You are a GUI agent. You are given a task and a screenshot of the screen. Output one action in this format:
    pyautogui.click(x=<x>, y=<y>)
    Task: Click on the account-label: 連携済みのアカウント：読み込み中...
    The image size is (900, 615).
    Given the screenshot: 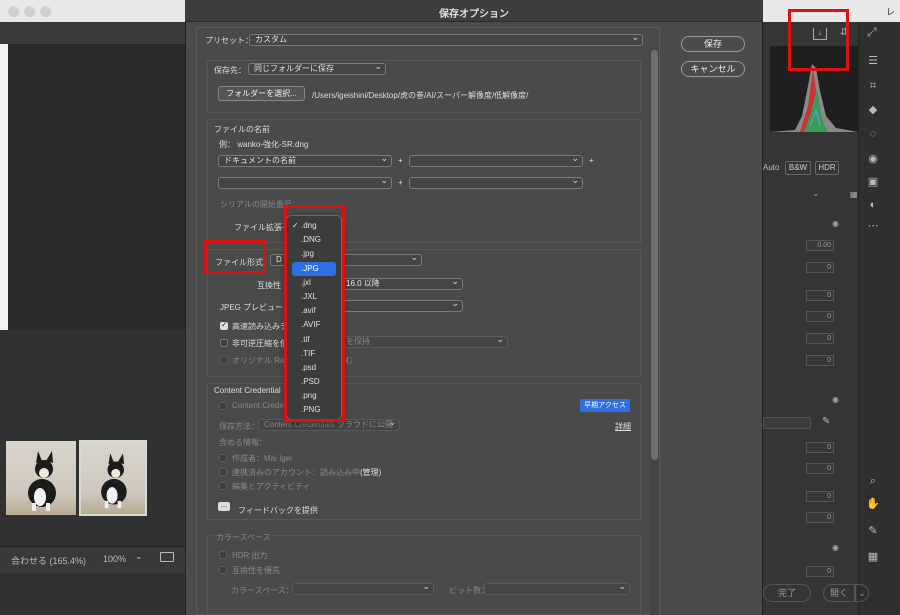 What is the action you would take?
    pyautogui.click(x=299, y=472)
    